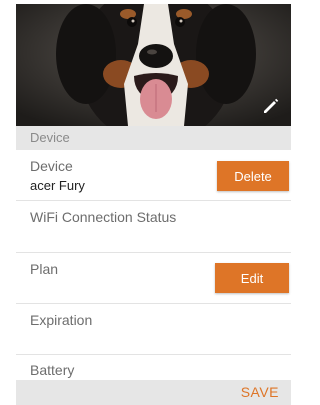 The image size is (320, 405). What do you see at coordinates (61, 320) in the screenshot?
I see `expiration-label: Expiration` at bounding box center [61, 320].